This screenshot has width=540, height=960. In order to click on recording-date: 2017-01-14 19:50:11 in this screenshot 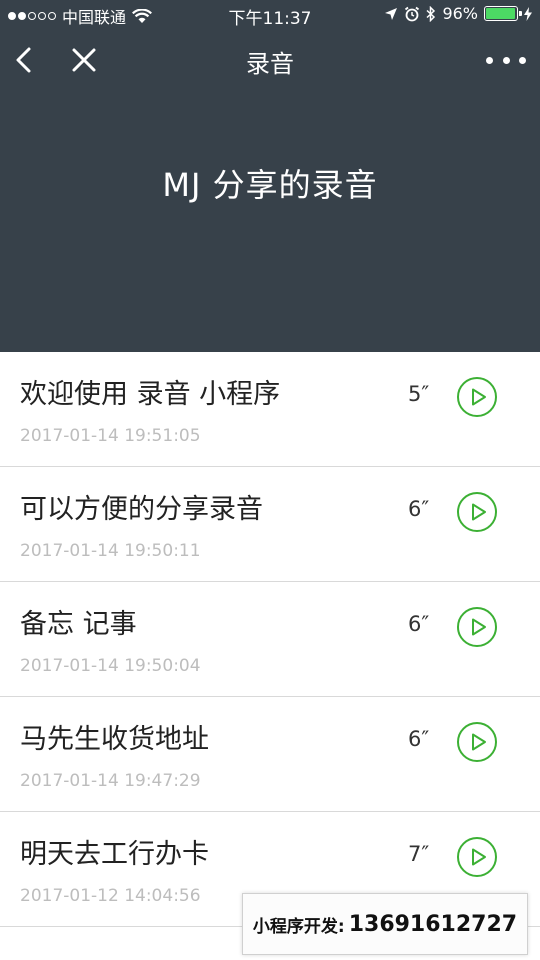, I will do `click(110, 551)`.